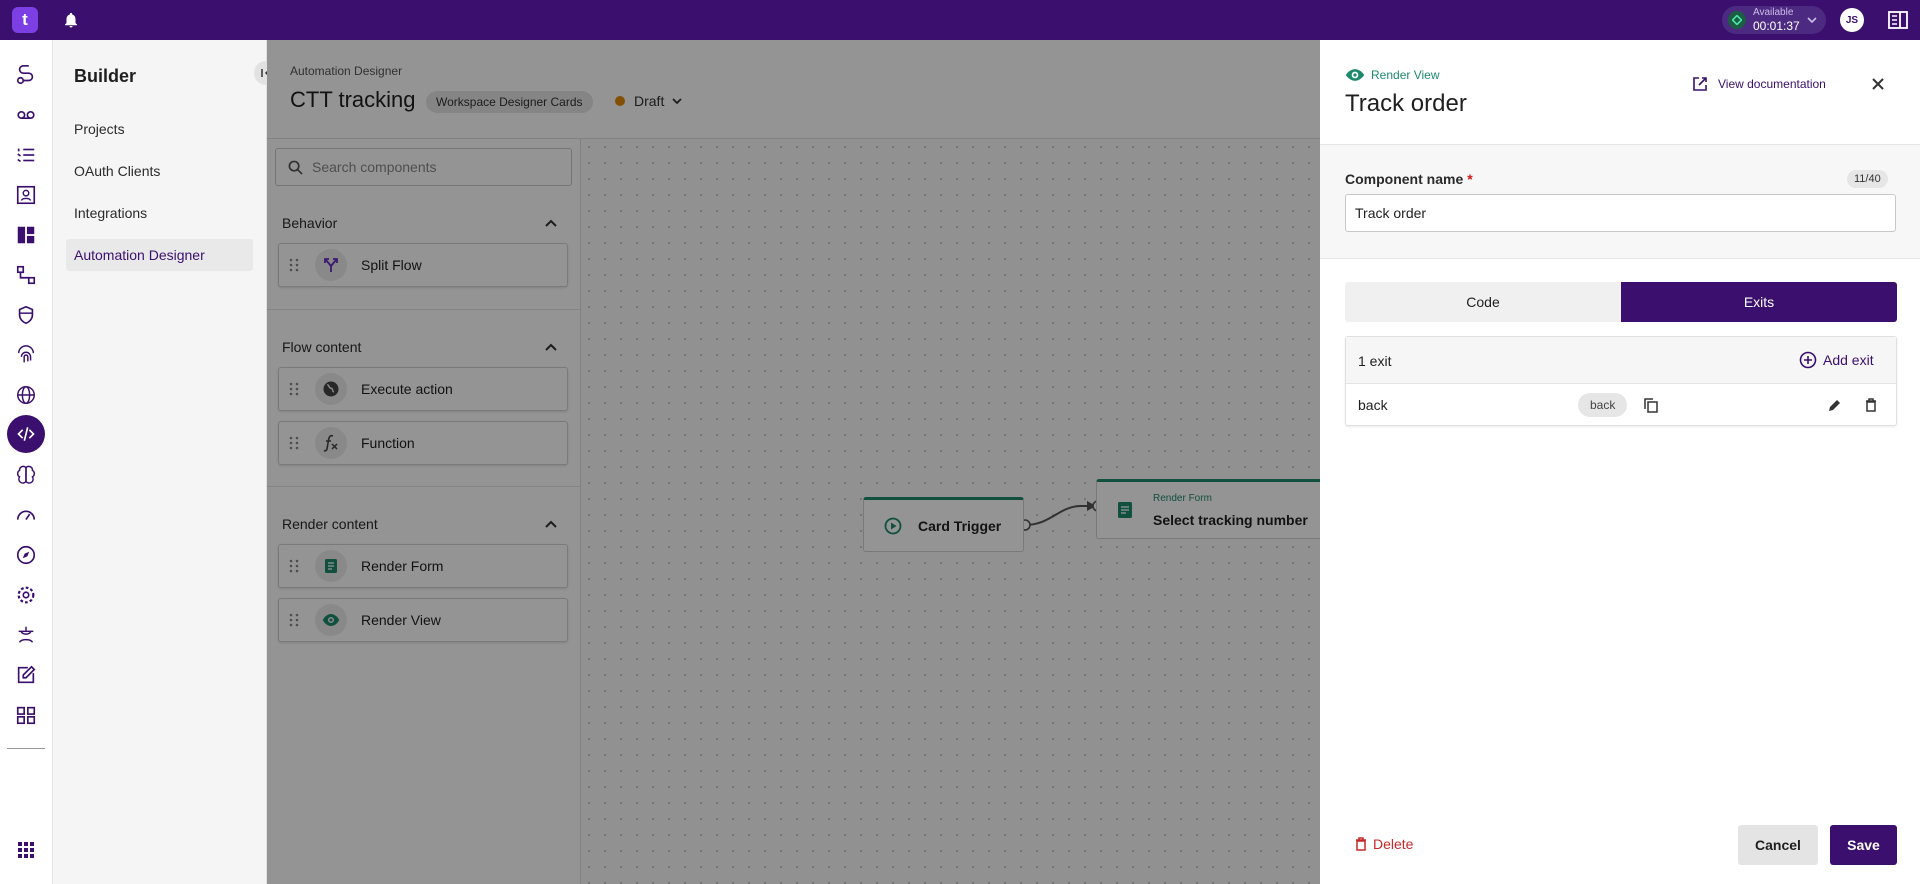 The width and height of the screenshot is (1920, 884). I want to click on component-name-label: Component name *, so click(1409, 179).